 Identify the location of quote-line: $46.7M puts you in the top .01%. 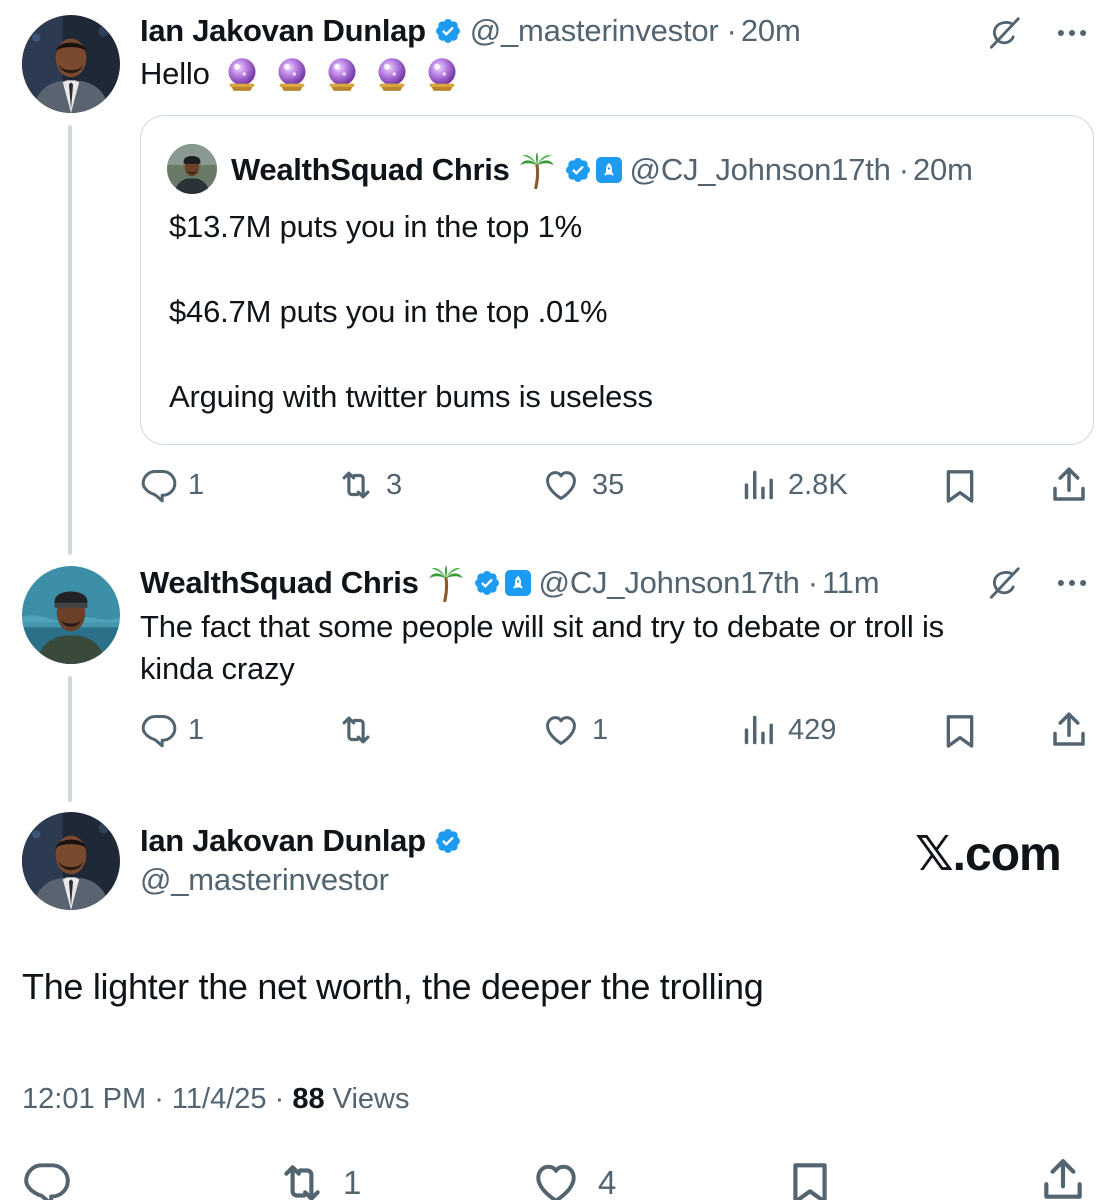
(388, 311).